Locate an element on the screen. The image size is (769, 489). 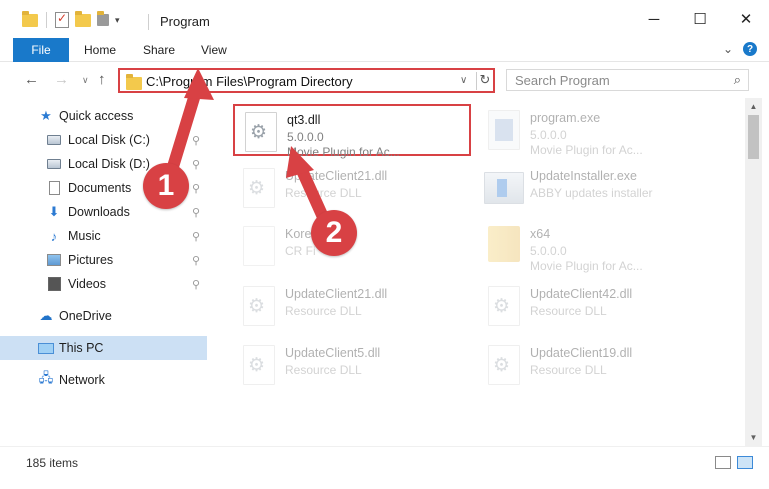
step-2-badge: 2 is located at coordinates (334, 233).